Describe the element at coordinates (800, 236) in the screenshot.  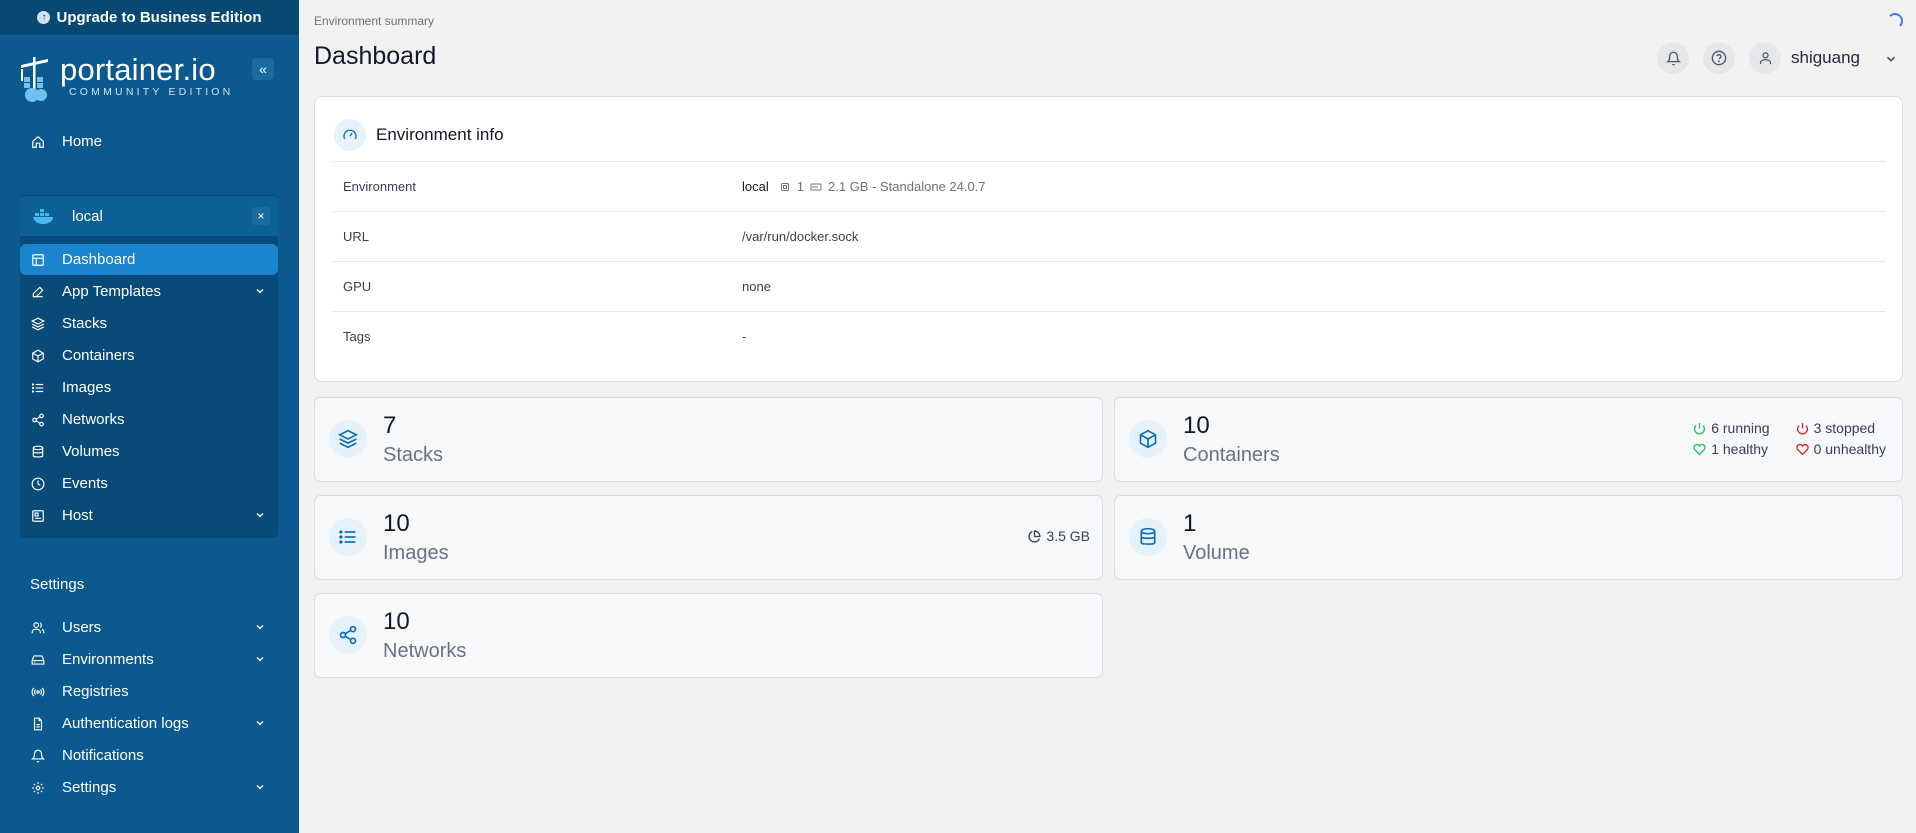
I see `info-value: /var/run/docker.sock` at that location.